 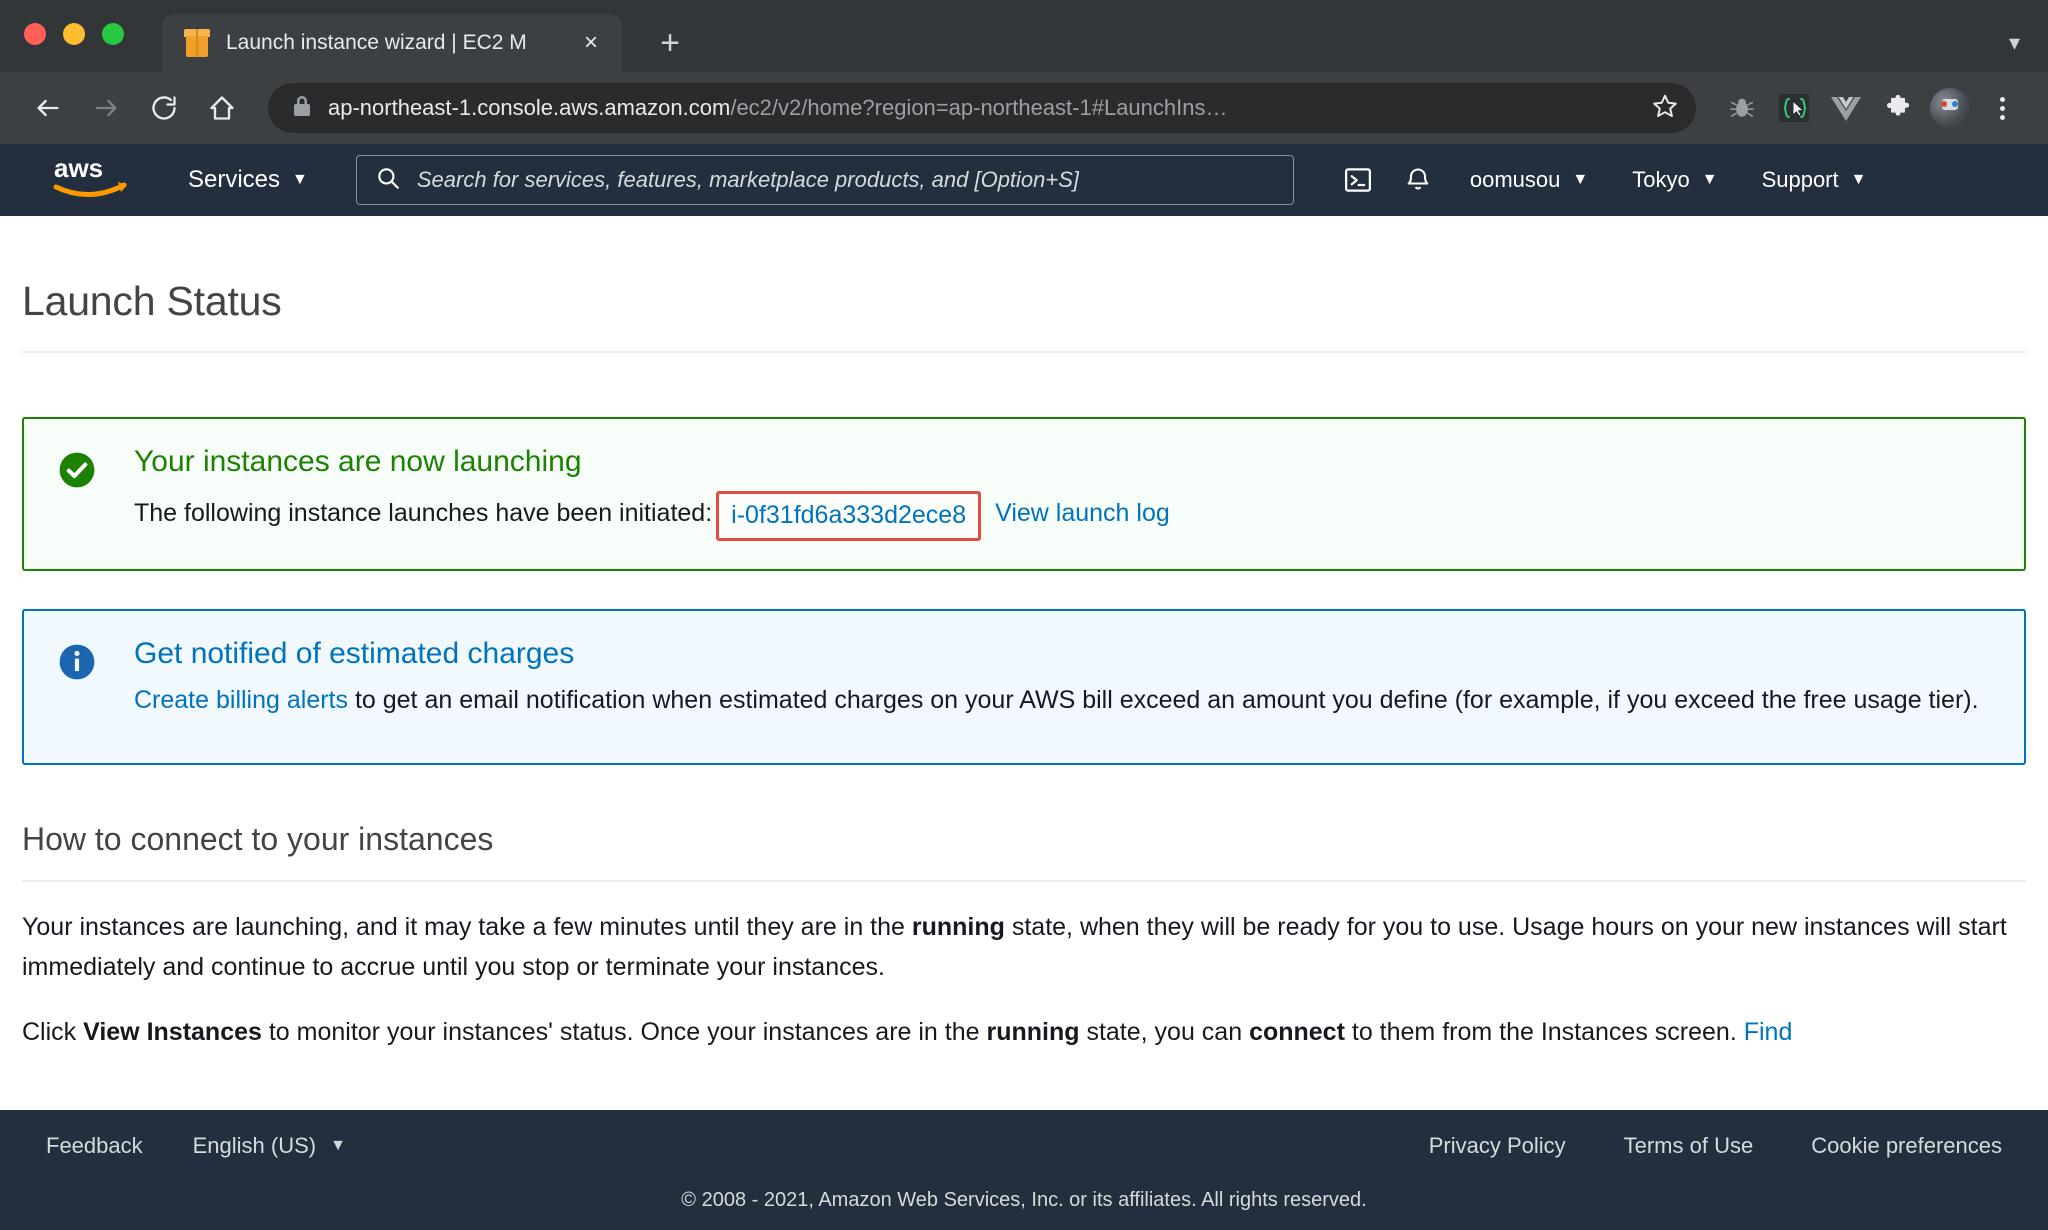 I want to click on aws-navbar-right: oomusou ▼ Tokyo ▼ Support ▼, so click(x=1608, y=180).